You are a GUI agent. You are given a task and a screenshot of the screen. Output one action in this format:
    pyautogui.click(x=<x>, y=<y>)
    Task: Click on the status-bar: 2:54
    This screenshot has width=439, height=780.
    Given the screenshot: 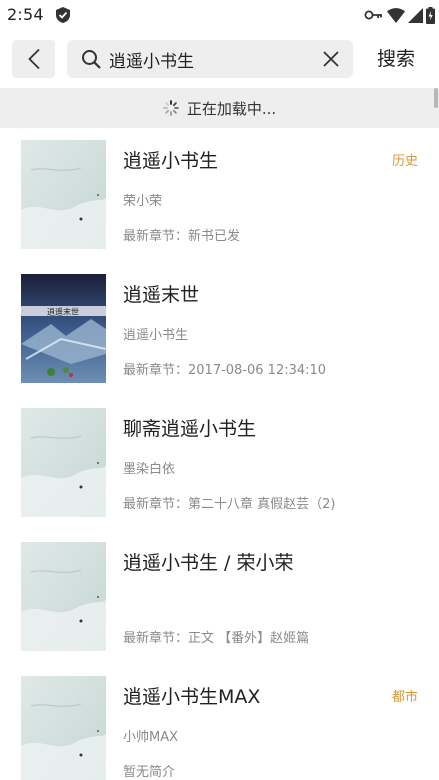 What is the action you would take?
    pyautogui.click(x=219, y=15)
    